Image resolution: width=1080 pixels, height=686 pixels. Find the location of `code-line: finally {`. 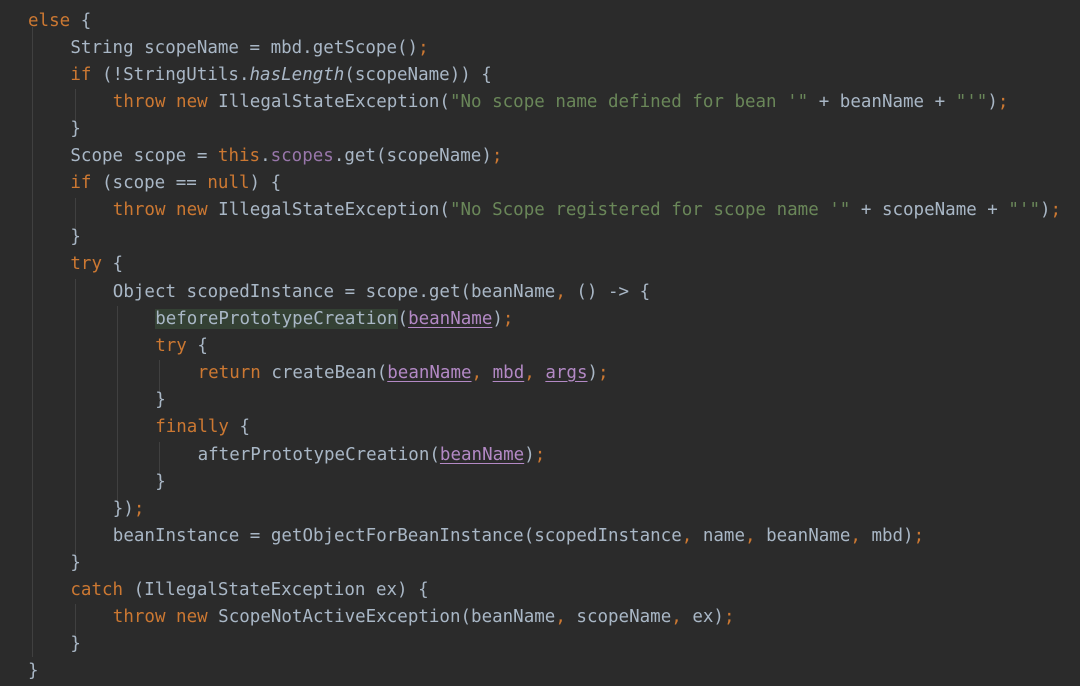

code-line: finally { is located at coordinates (202, 427).